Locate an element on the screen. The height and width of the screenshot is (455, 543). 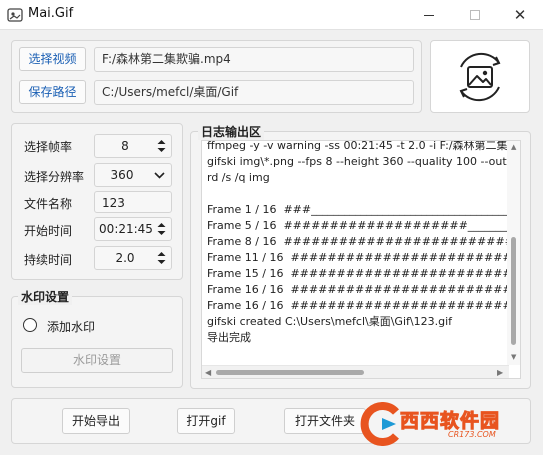
scroll-down-icon: ▼ is located at coordinates (513, 357).